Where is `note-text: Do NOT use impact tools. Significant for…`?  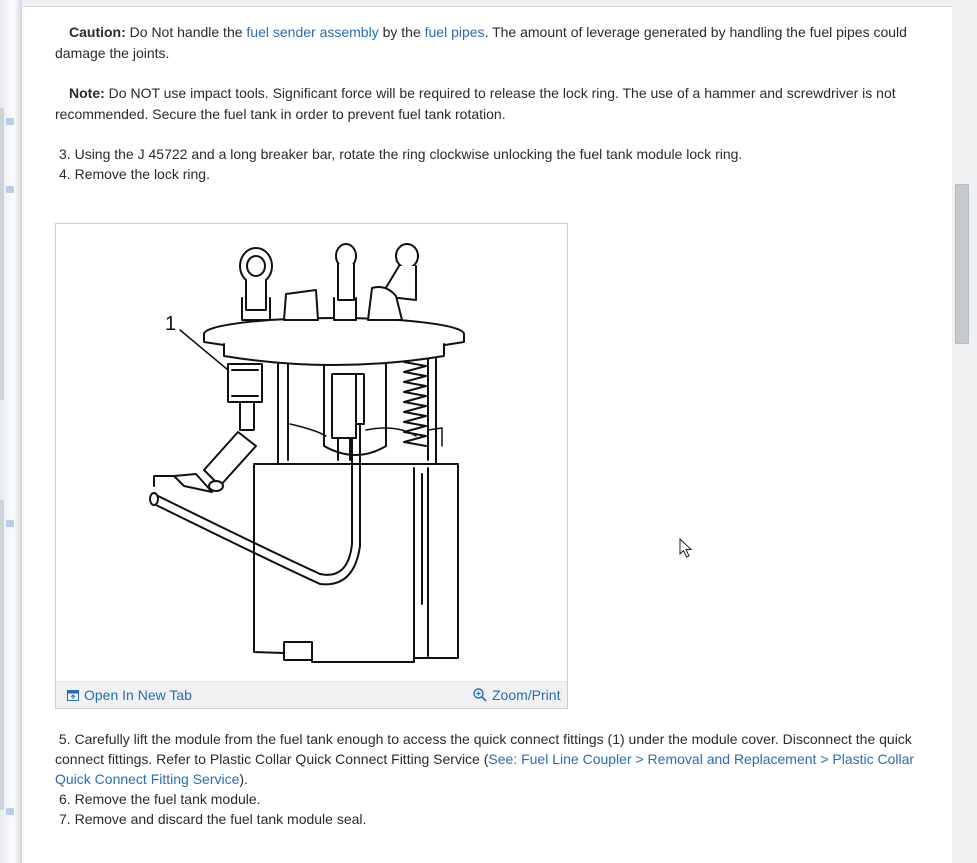
note-text: Do NOT use impact tools. Significant for… is located at coordinates (475, 103).